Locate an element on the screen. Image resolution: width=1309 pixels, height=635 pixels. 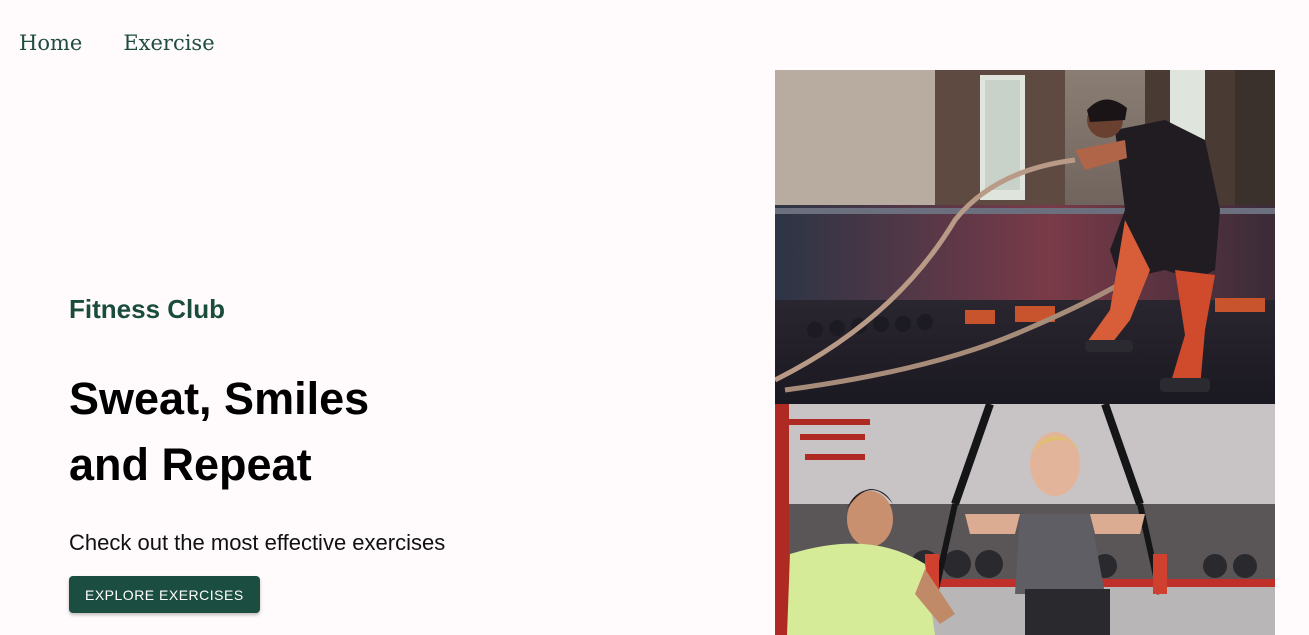
headline-line-2: and Repeat is located at coordinates (190, 464).